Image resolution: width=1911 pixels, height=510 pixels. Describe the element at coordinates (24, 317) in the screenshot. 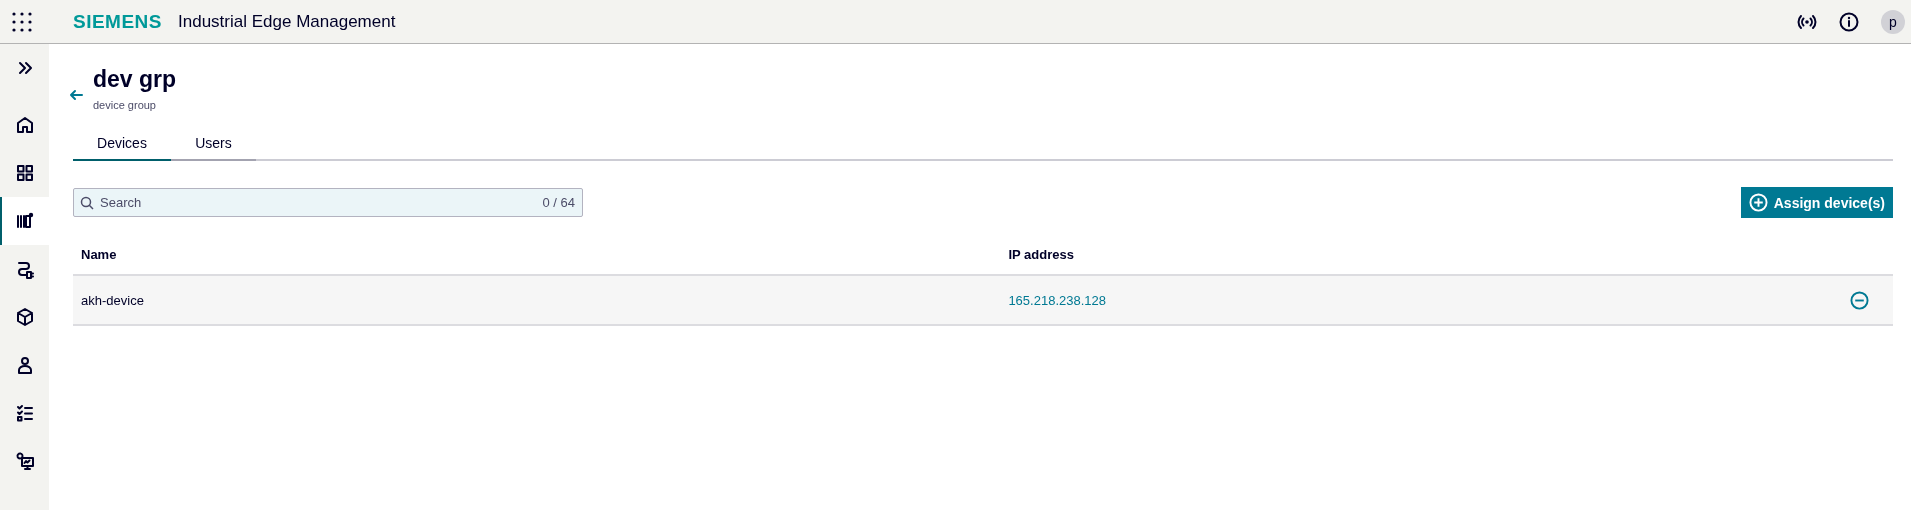

I see `cube-icon` at that location.